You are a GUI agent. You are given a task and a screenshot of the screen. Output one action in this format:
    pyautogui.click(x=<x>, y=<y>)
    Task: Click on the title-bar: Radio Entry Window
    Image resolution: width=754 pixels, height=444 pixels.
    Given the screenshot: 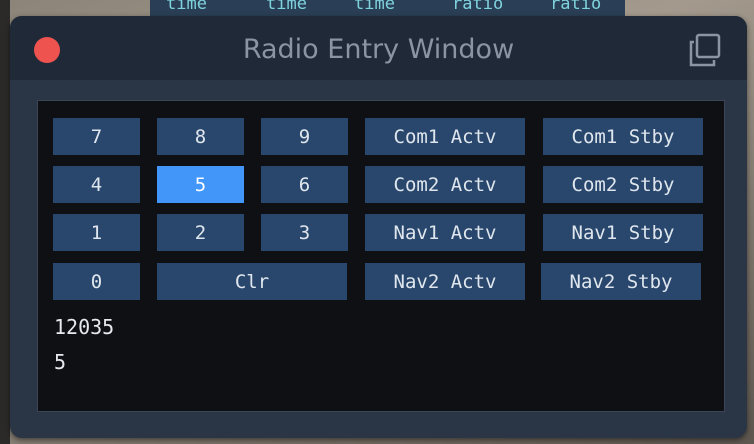 What is the action you would take?
    pyautogui.click(x=378, y=48)
    